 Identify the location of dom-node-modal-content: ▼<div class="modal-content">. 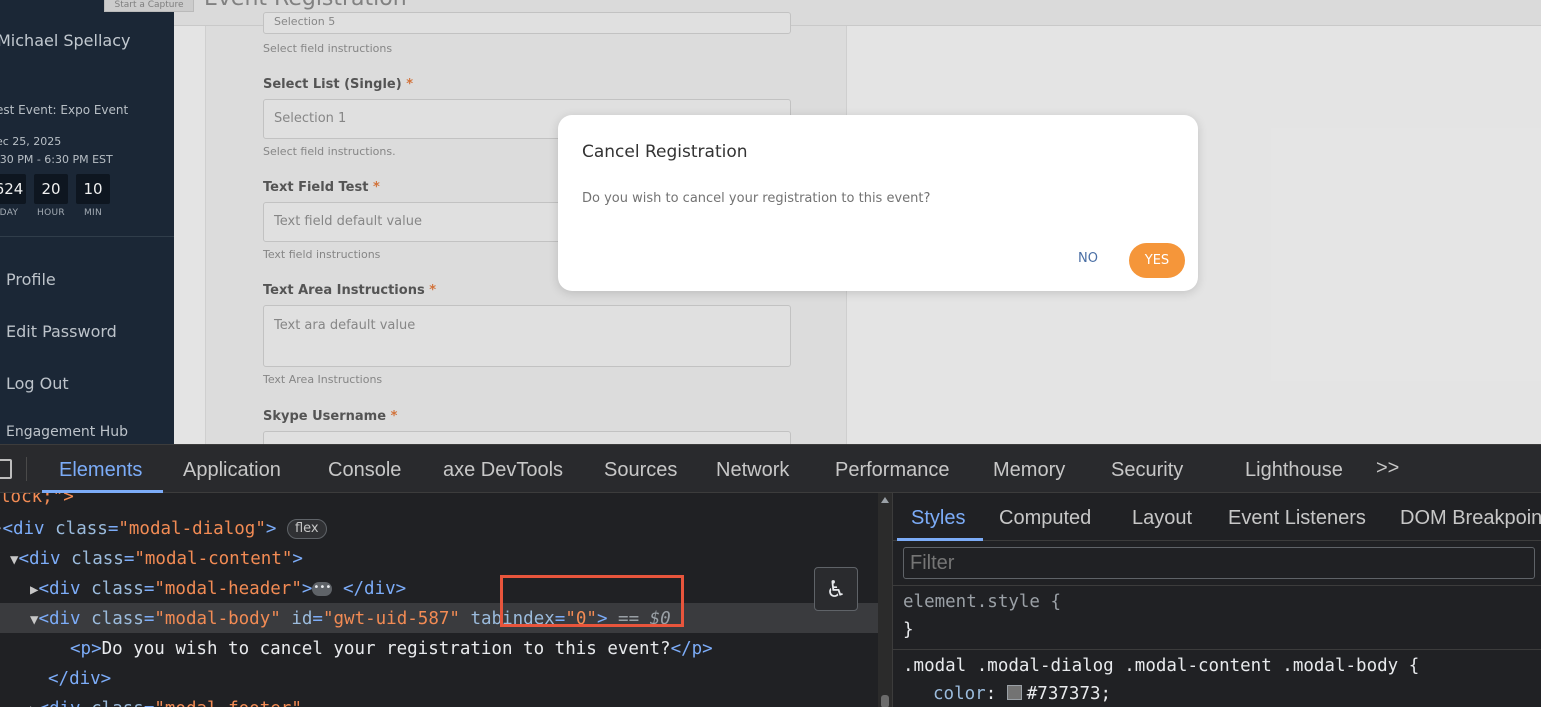
(156, 559).